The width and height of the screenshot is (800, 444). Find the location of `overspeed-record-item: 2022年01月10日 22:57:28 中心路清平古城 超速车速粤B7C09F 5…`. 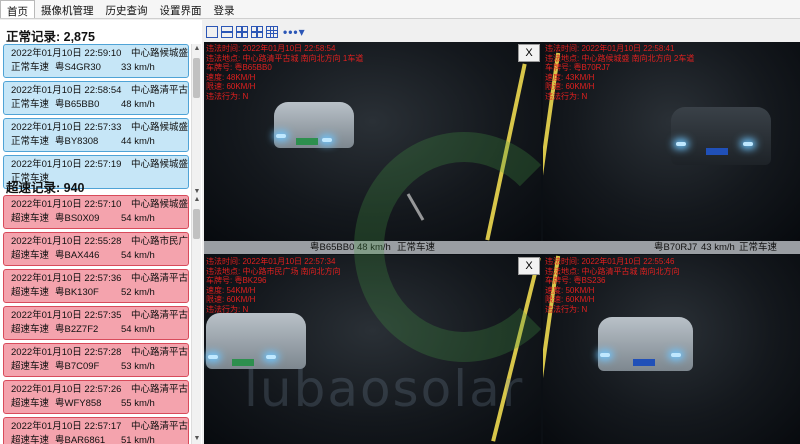

overspeed-record-item: 2022年01月10日 22:57:28 中心路清平古城 超速车速粤B7C09F 5… is located at coordinates (96, 360).